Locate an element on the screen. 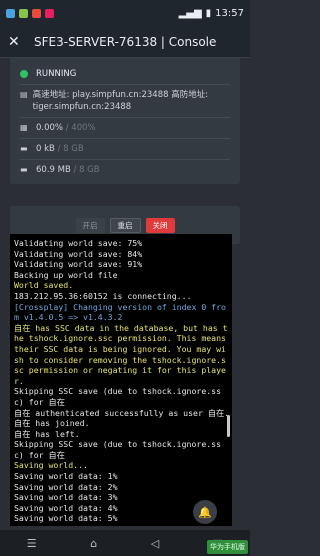 This screenshot has height=556, width=320. console-line: Saving world data: 1% is located at coordinates (66, 476).